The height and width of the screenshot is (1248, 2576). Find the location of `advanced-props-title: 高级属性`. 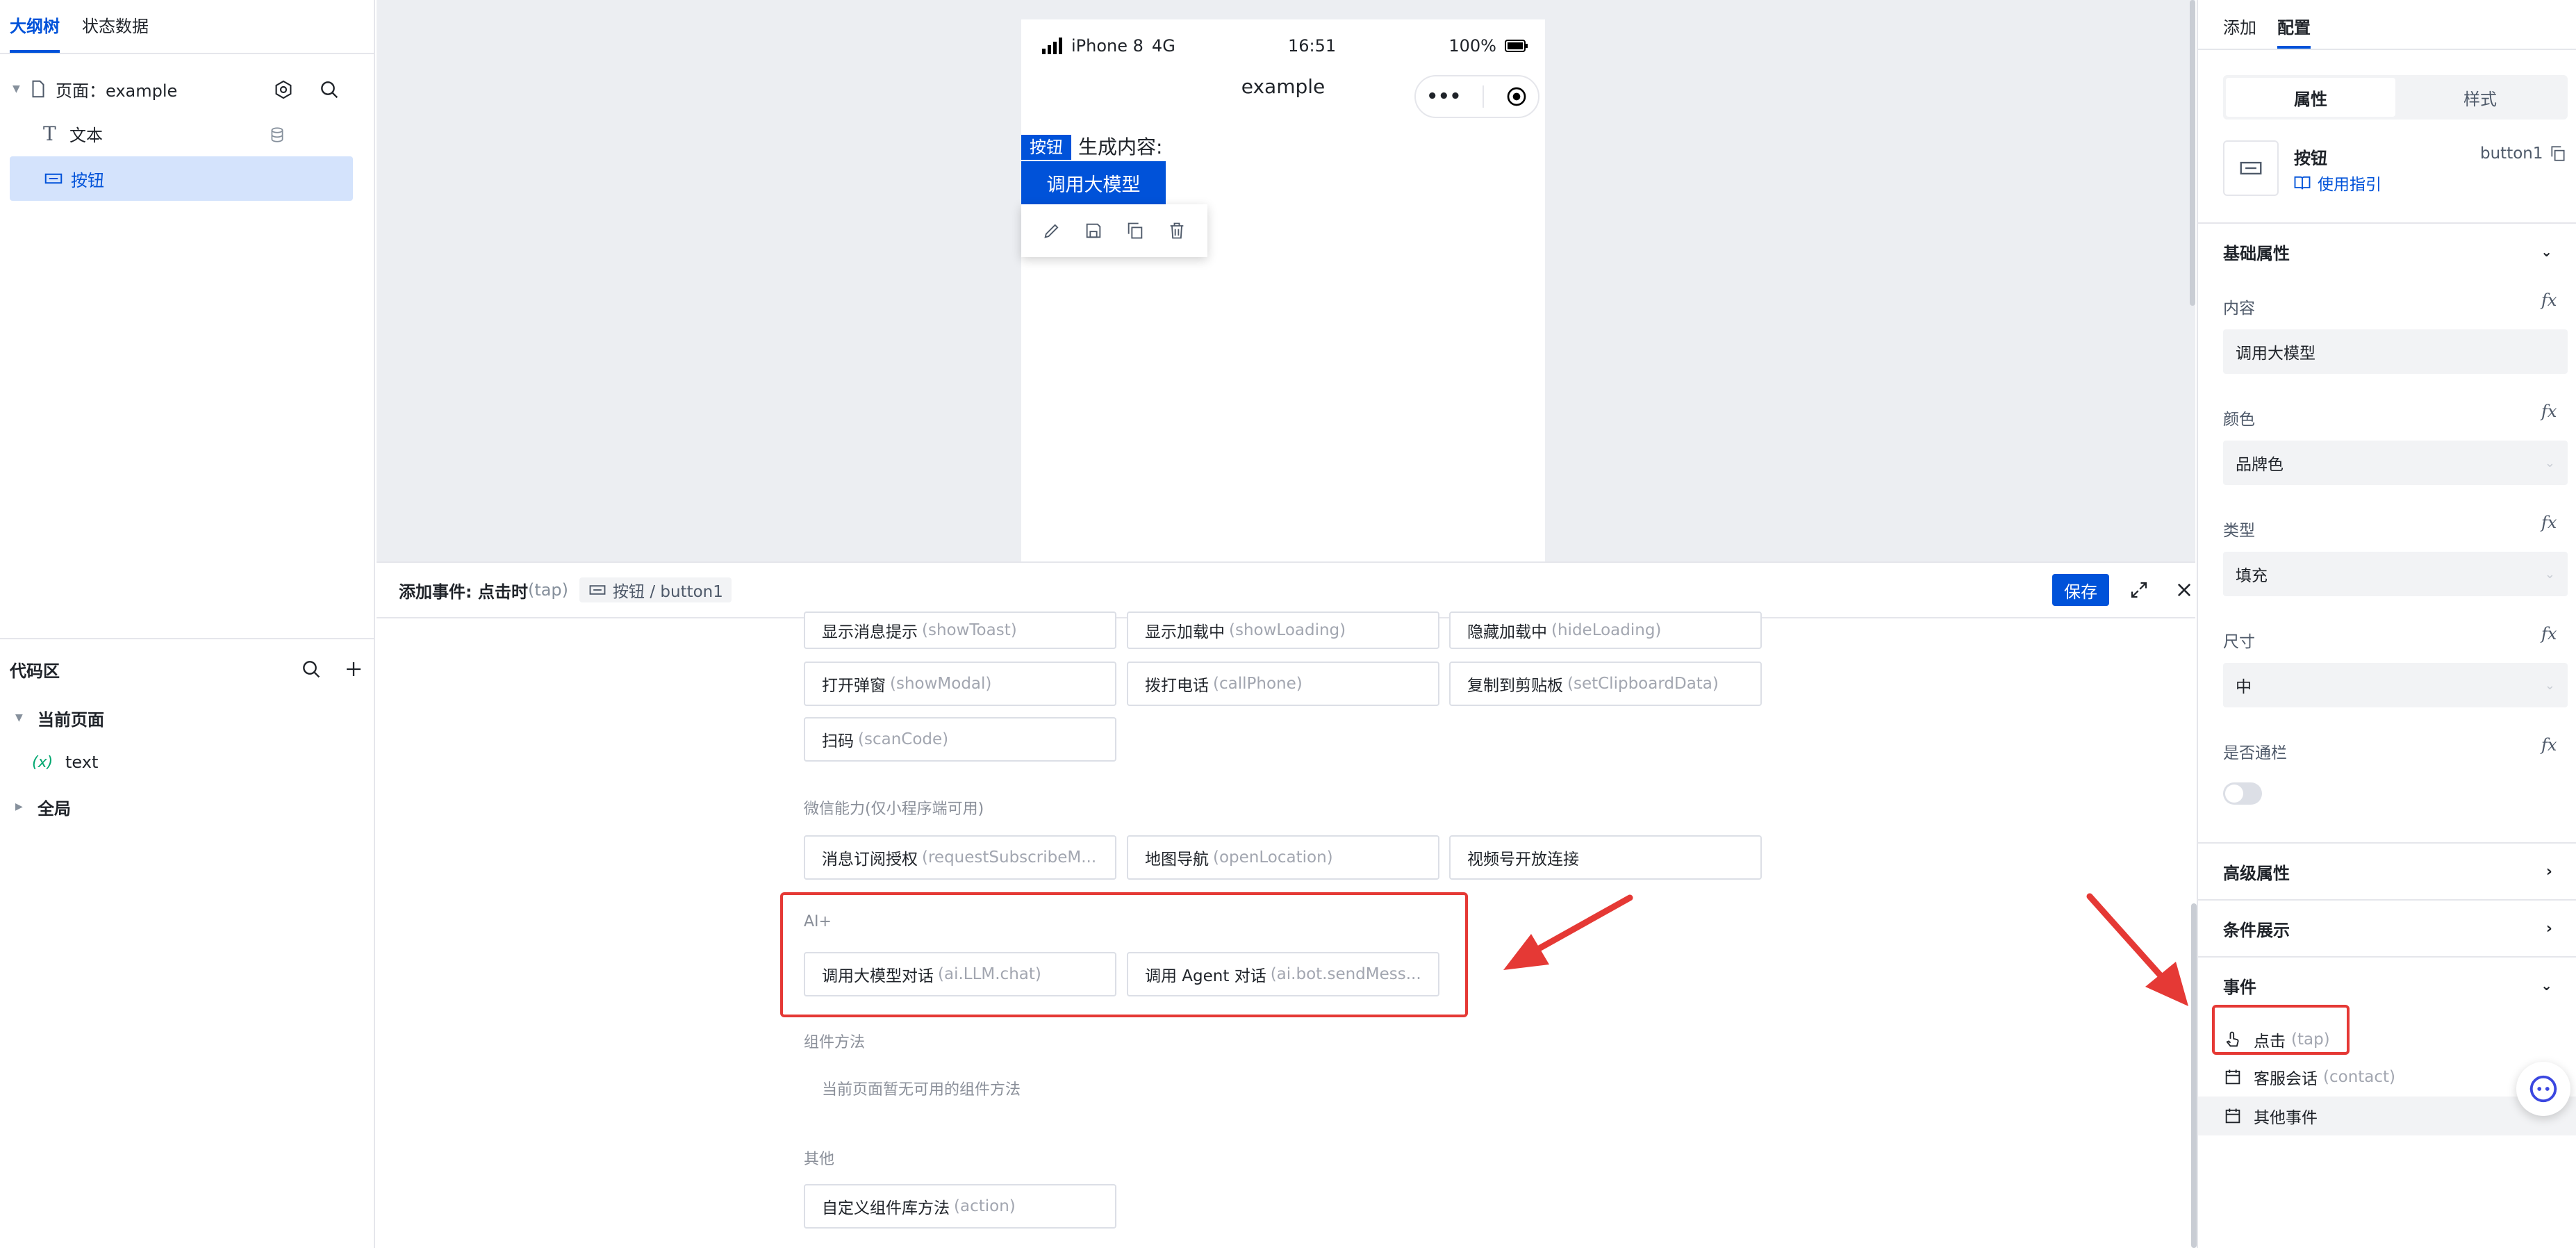

advanced-props-title: 高级属性 is located at coordinates (2257, 873).